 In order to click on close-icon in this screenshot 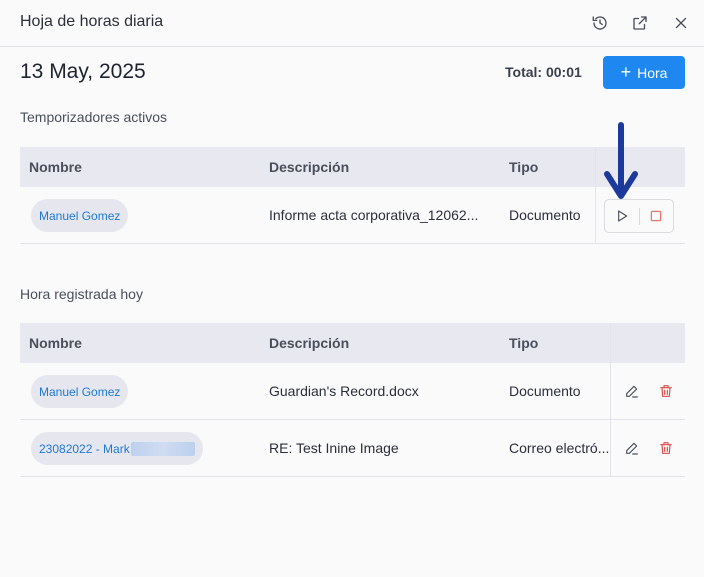, I will do `click(681, 23)`.